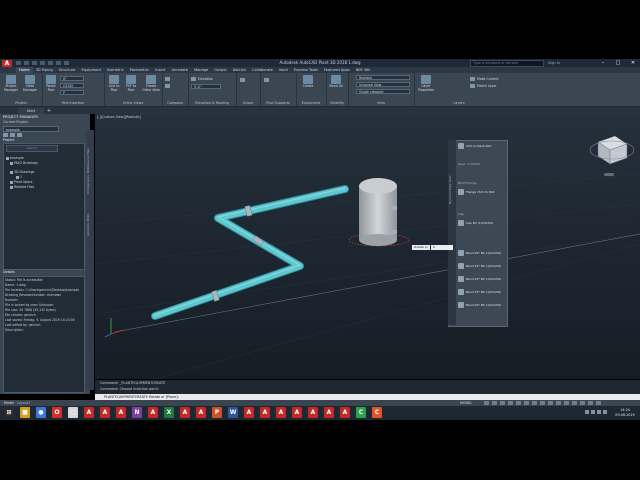 The height and width of the screenshot is (480, 640). Describe the element at coordinates (233, 412) in the screenshot. I see `word-icon: W` at that location.